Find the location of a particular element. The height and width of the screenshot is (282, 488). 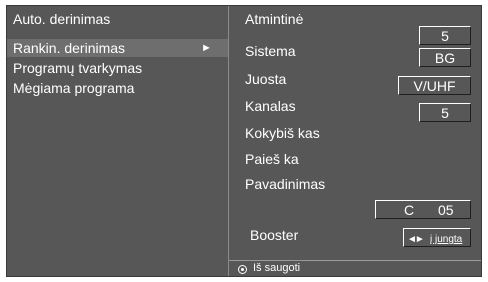

system-value-field: BG is located at coordinates (445, 57).